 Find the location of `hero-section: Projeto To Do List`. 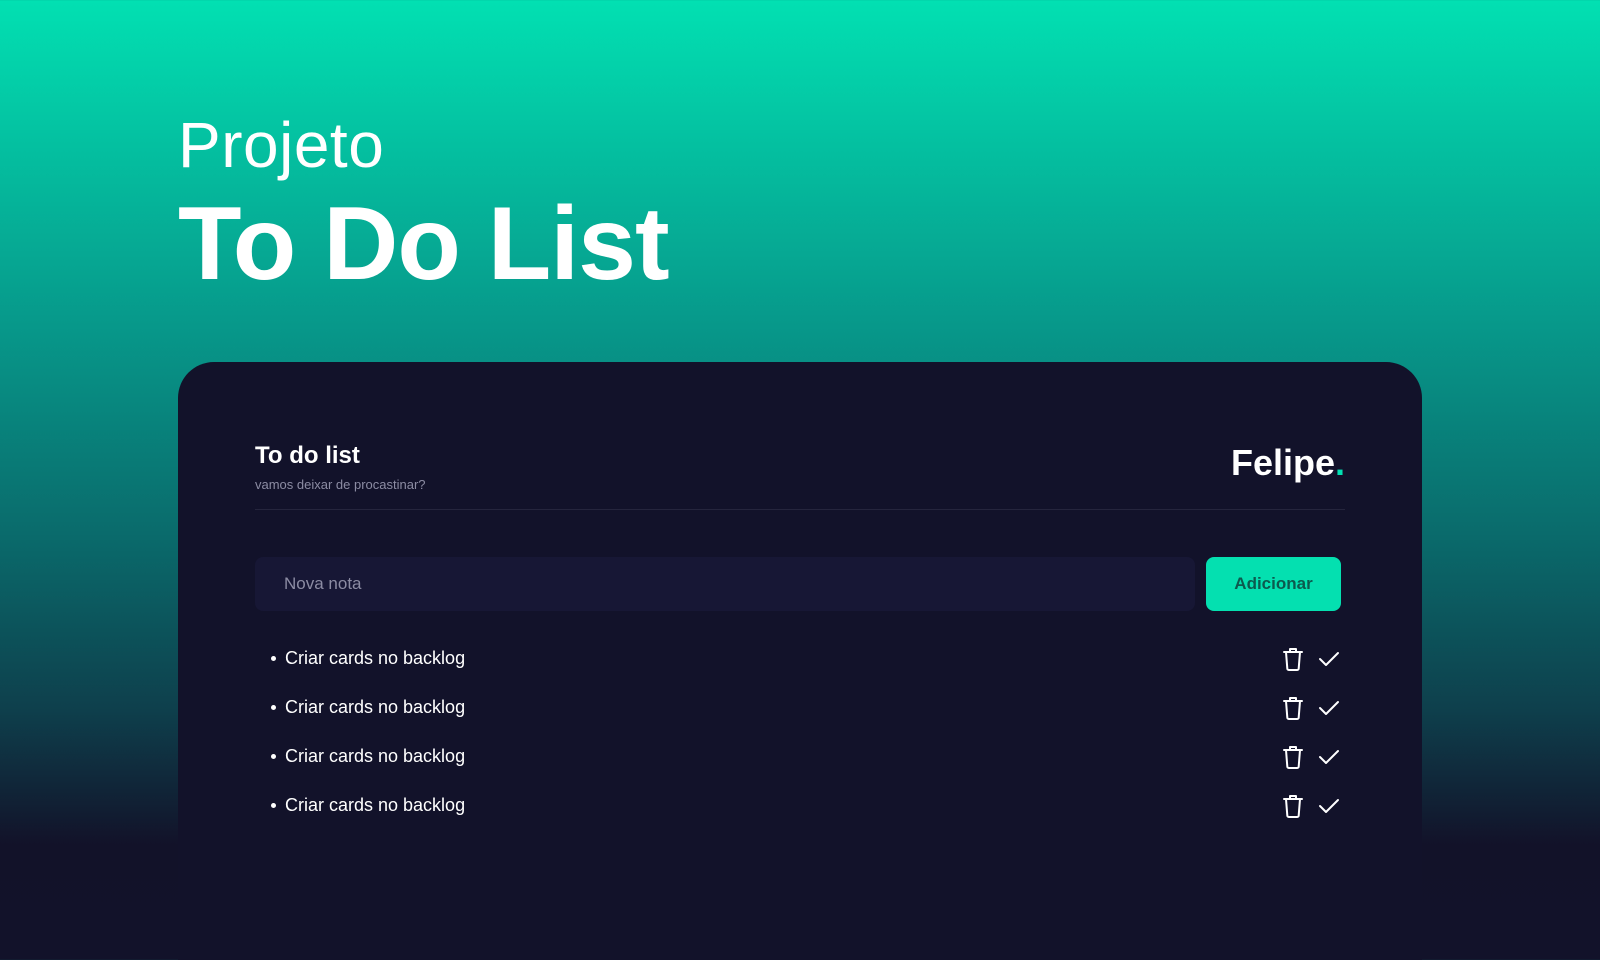

hero-section: Projeto To Do List is located at coordinates (424, 205).